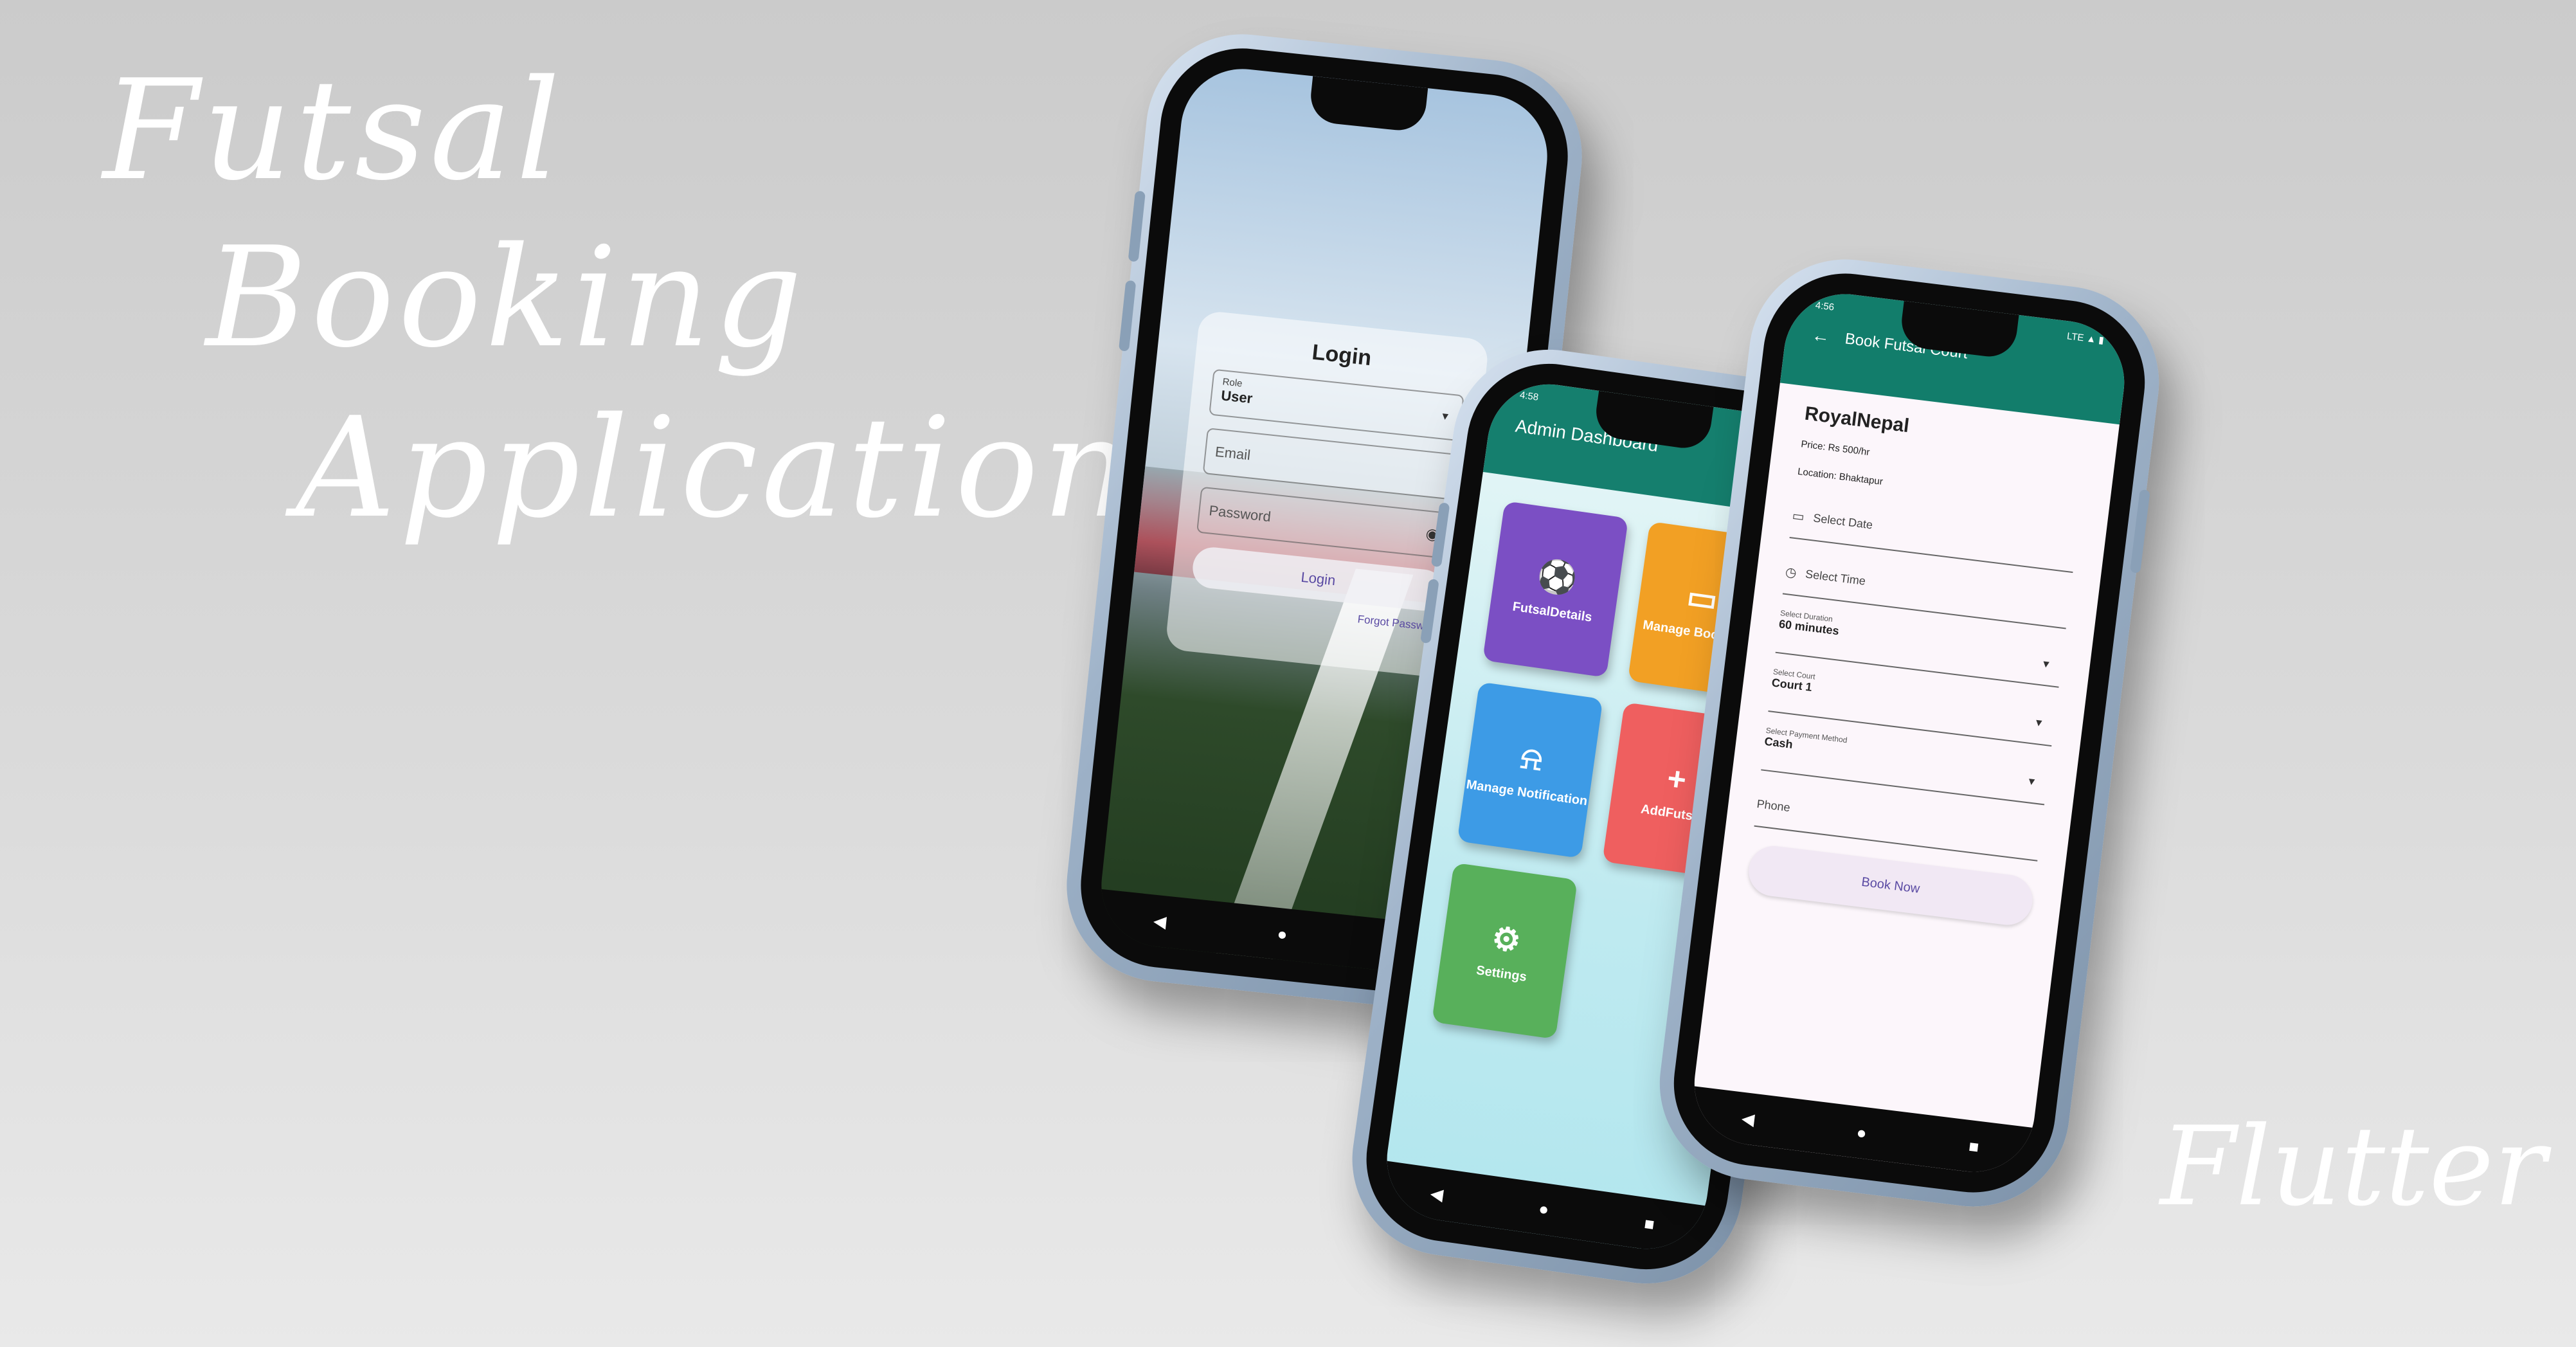 The height and width of the screenshot is (1347, 2576). Describe the element at coordinates (1677, 778) in the screenshot. I see `plus-icon: +` at that location.